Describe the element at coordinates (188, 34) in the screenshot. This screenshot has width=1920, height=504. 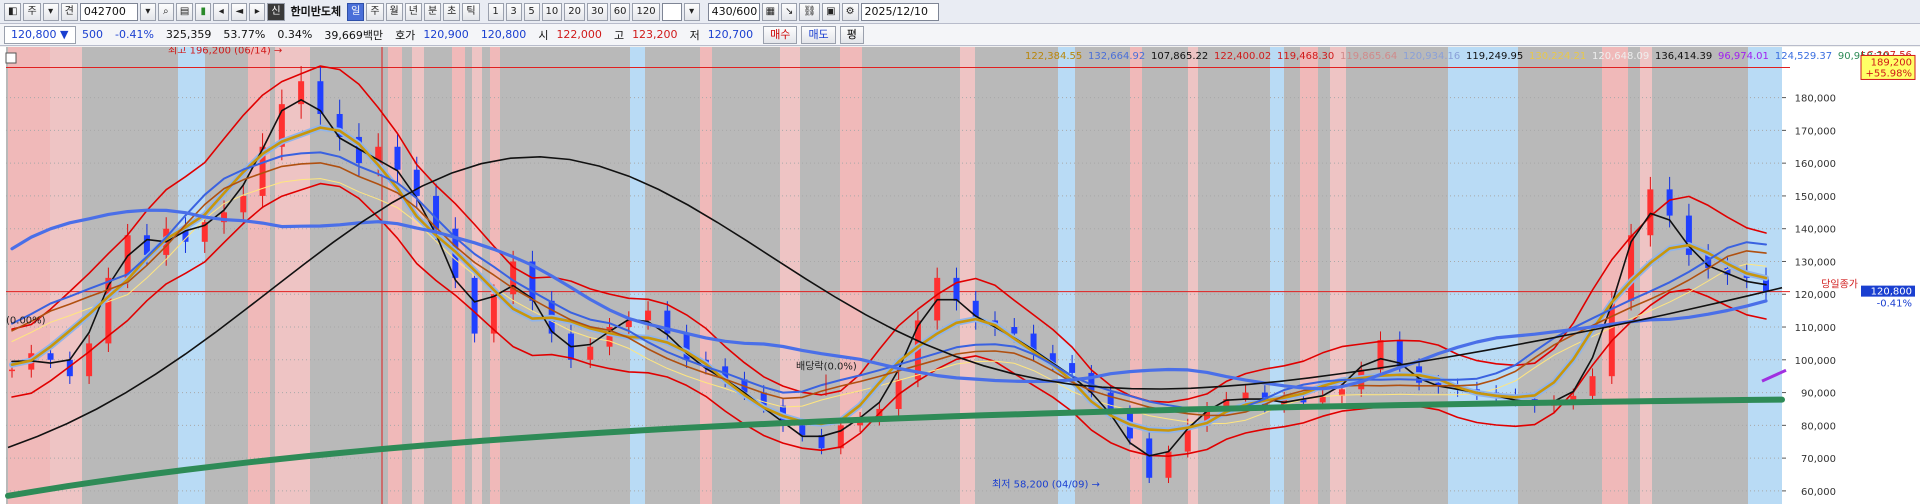
I see `volume: 325,359` at that location.